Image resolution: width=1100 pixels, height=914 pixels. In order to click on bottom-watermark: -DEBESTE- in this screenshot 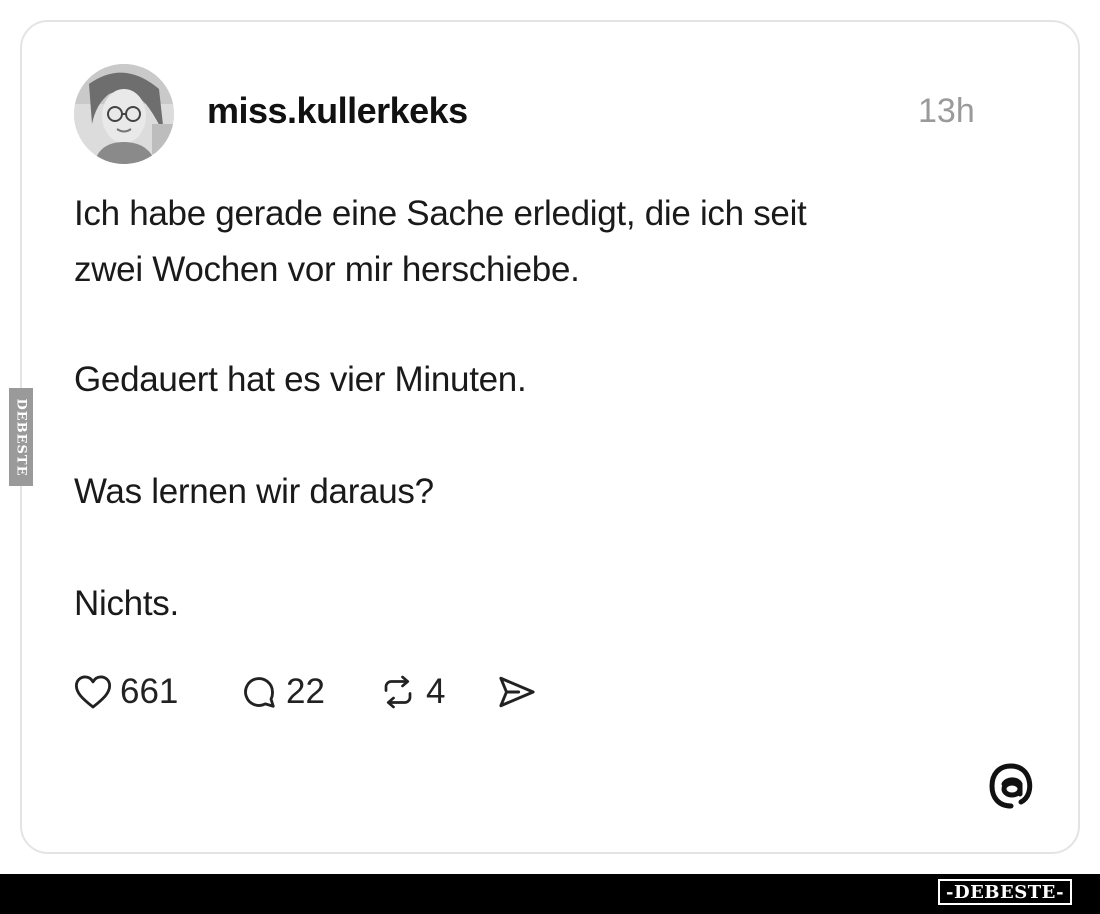, I will do `click(1005, 892)`.